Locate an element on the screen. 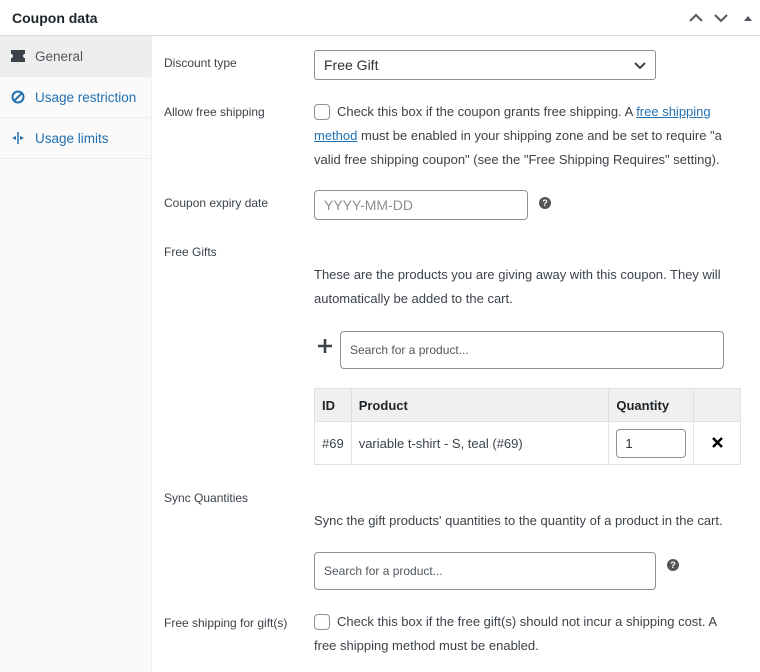  table-header-row: ID Product Quantity is located at coordinates (527, 405).